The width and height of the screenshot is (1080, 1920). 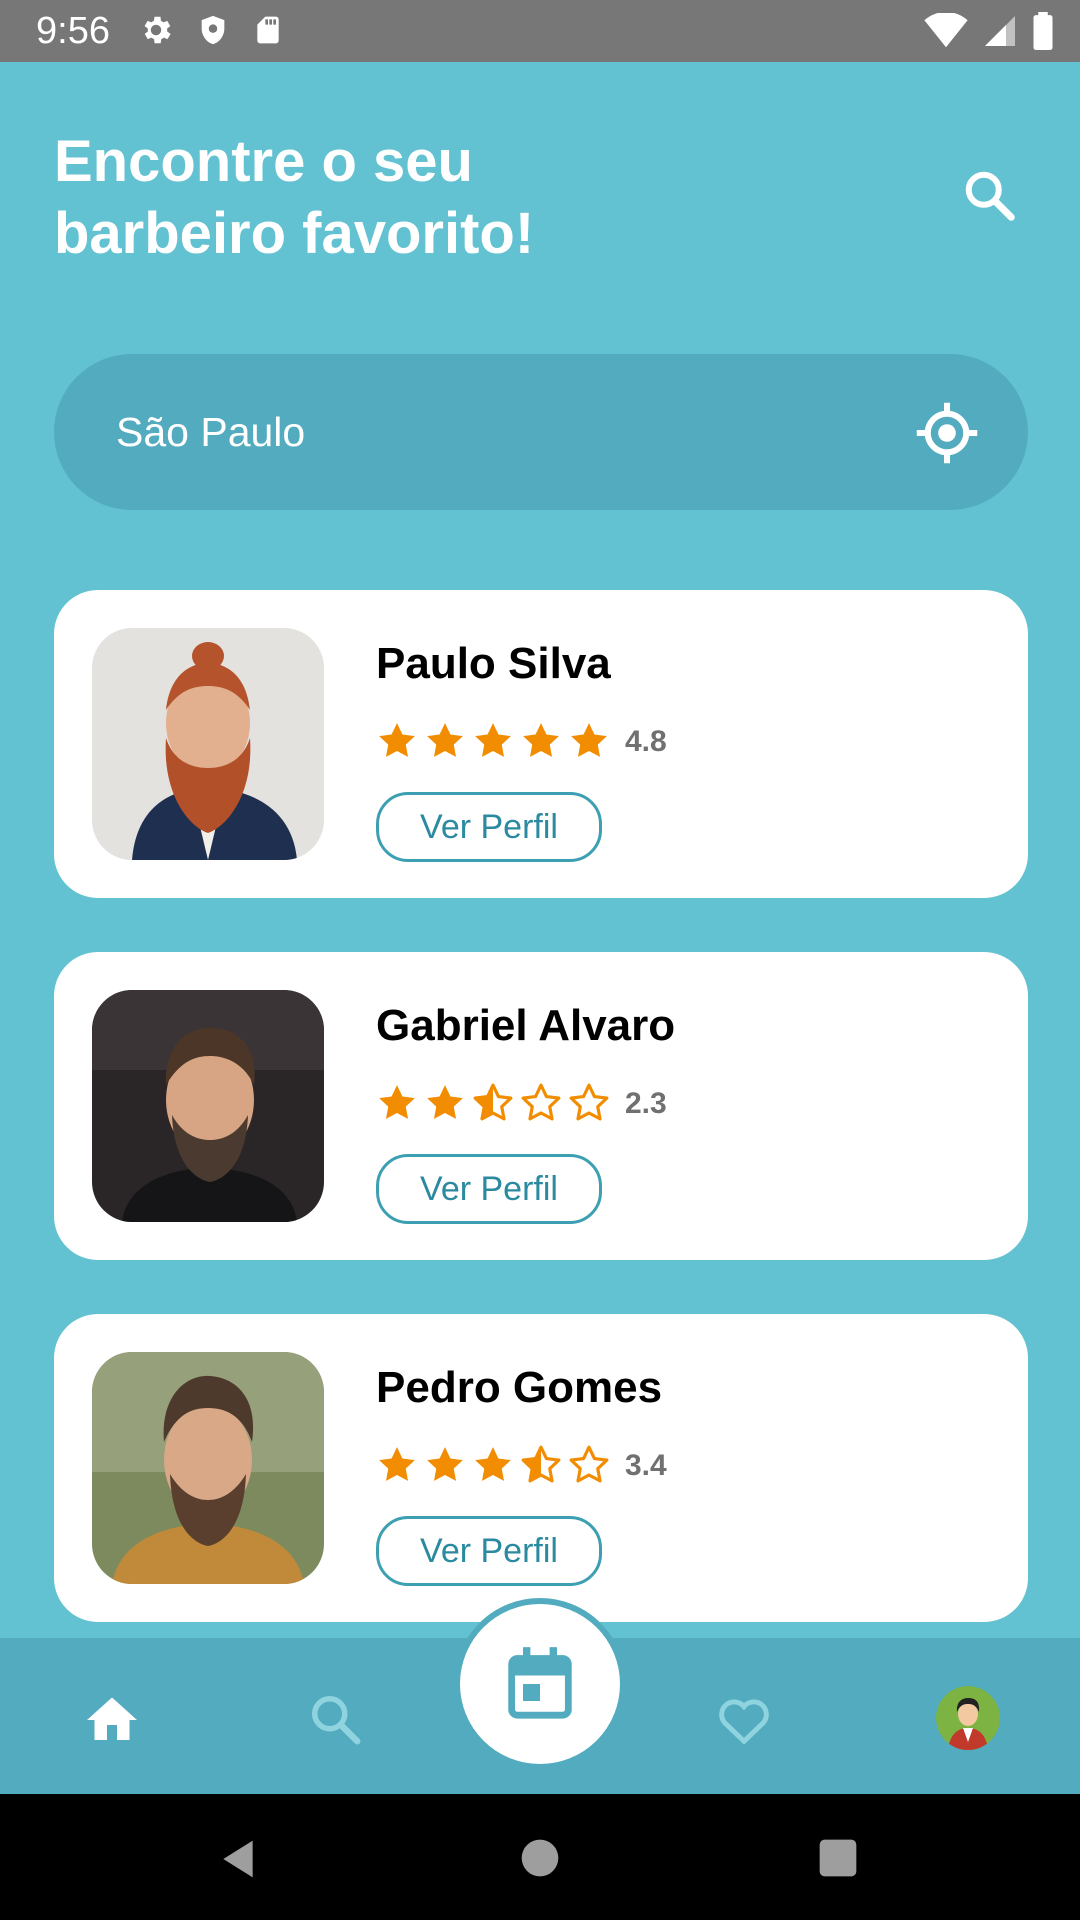 What do you see at coordinates (157, 30) in the screenshot?
I see `settings-icon` at bounding box center [157, 30].